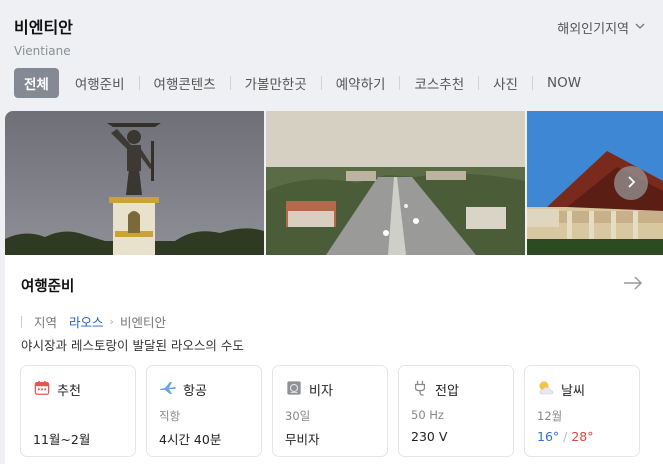  I want to click on info-box-value: 16° / 28°, so click(565, 436).